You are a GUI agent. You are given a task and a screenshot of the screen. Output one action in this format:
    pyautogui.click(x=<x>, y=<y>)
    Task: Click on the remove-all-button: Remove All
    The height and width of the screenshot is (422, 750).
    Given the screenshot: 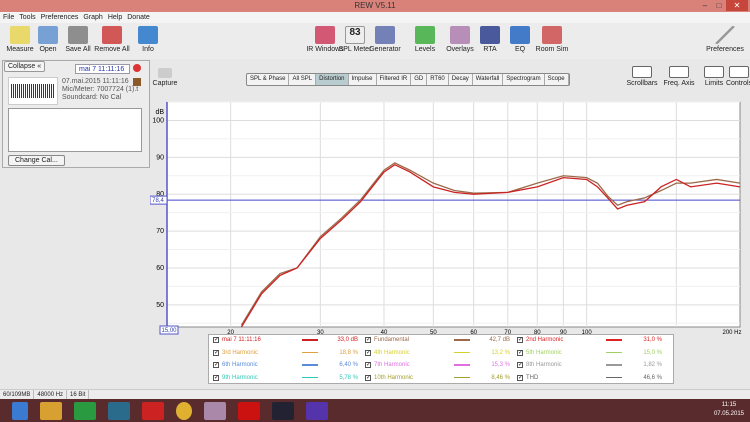 What is the action you would take?
    pyautogui.click(x=112, y=39)
    